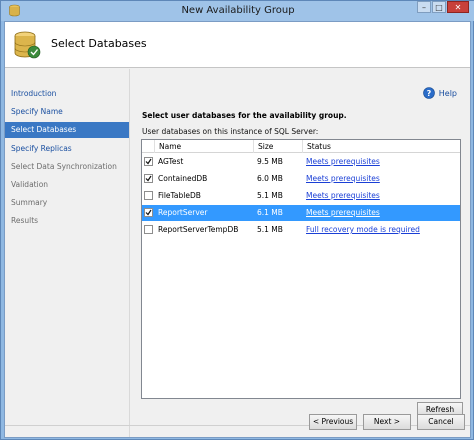 This screenshot has width=474, height=440. Describe the element at coordinates (25, 220) in the screenshot. I see `nav-item-results: Results` at that location.